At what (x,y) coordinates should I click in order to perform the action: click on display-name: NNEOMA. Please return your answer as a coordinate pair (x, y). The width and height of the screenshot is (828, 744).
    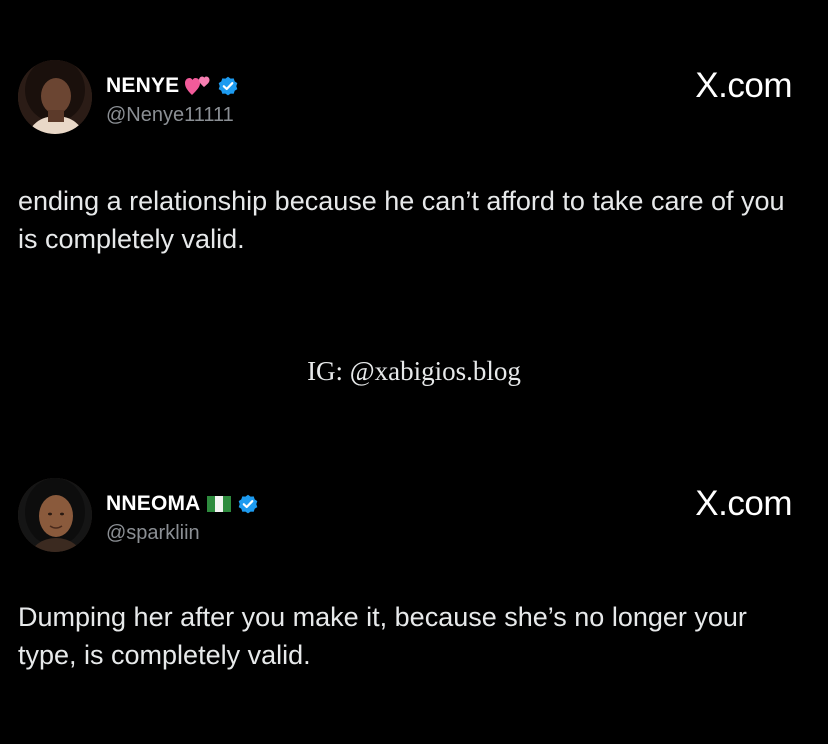
    Looking at the image, I should click on (153, 504).